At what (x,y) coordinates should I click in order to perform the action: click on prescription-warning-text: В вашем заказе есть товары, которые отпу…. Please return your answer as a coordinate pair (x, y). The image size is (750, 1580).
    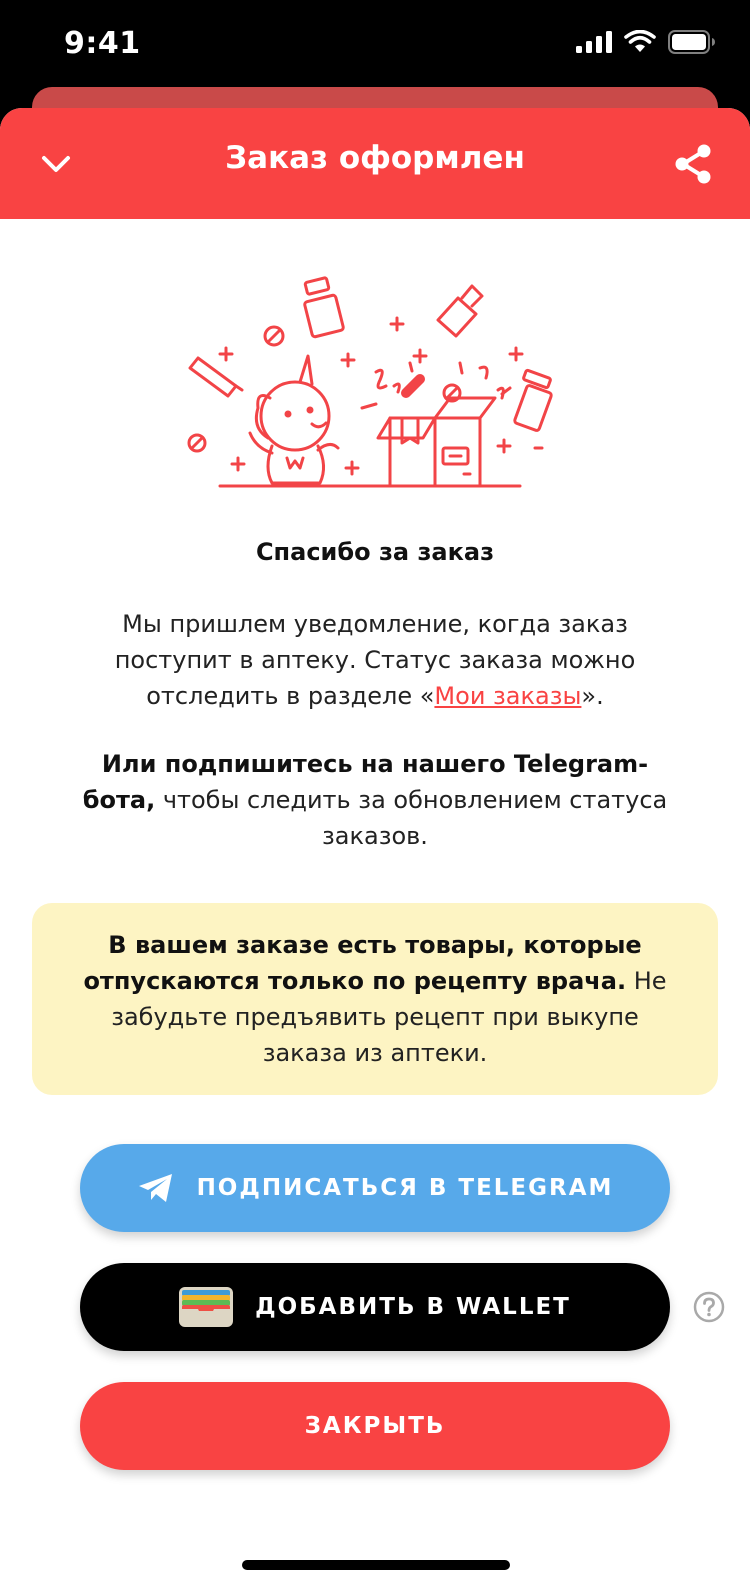
    Looking at the image, I should click on (375, 999).